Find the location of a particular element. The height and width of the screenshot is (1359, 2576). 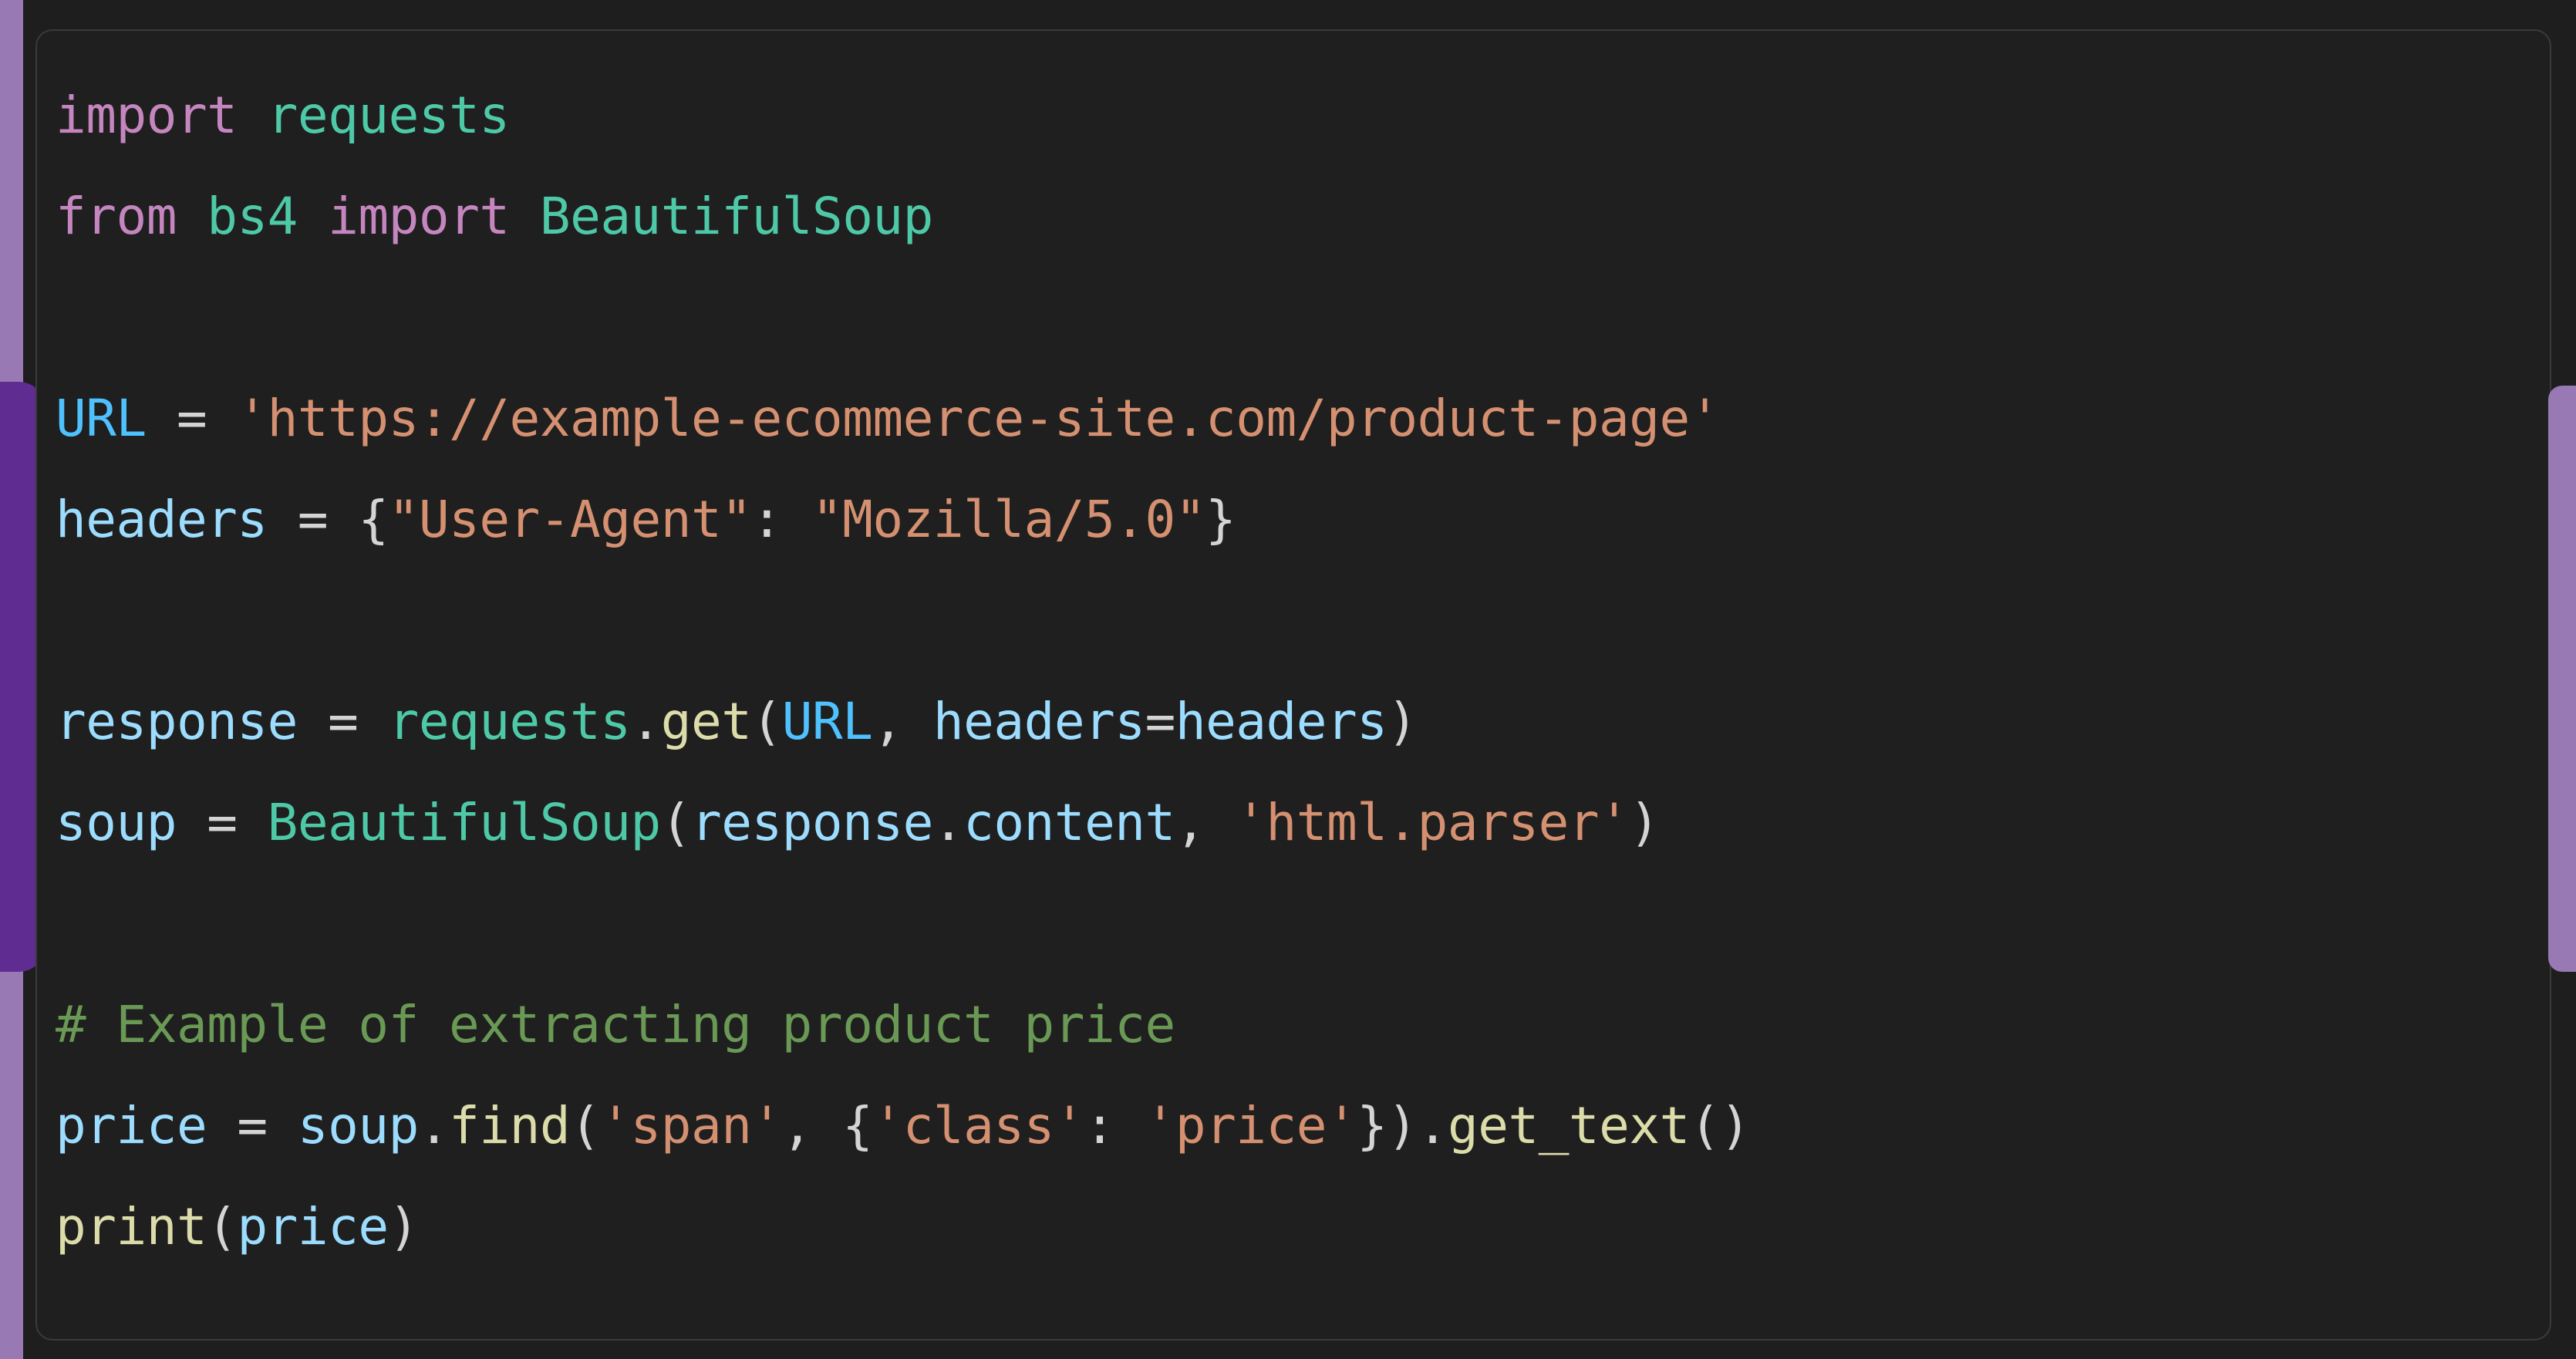

code-line: headers = {"User-Agent": "Mozilla/5.0"} is located at coordinates (646, 520).